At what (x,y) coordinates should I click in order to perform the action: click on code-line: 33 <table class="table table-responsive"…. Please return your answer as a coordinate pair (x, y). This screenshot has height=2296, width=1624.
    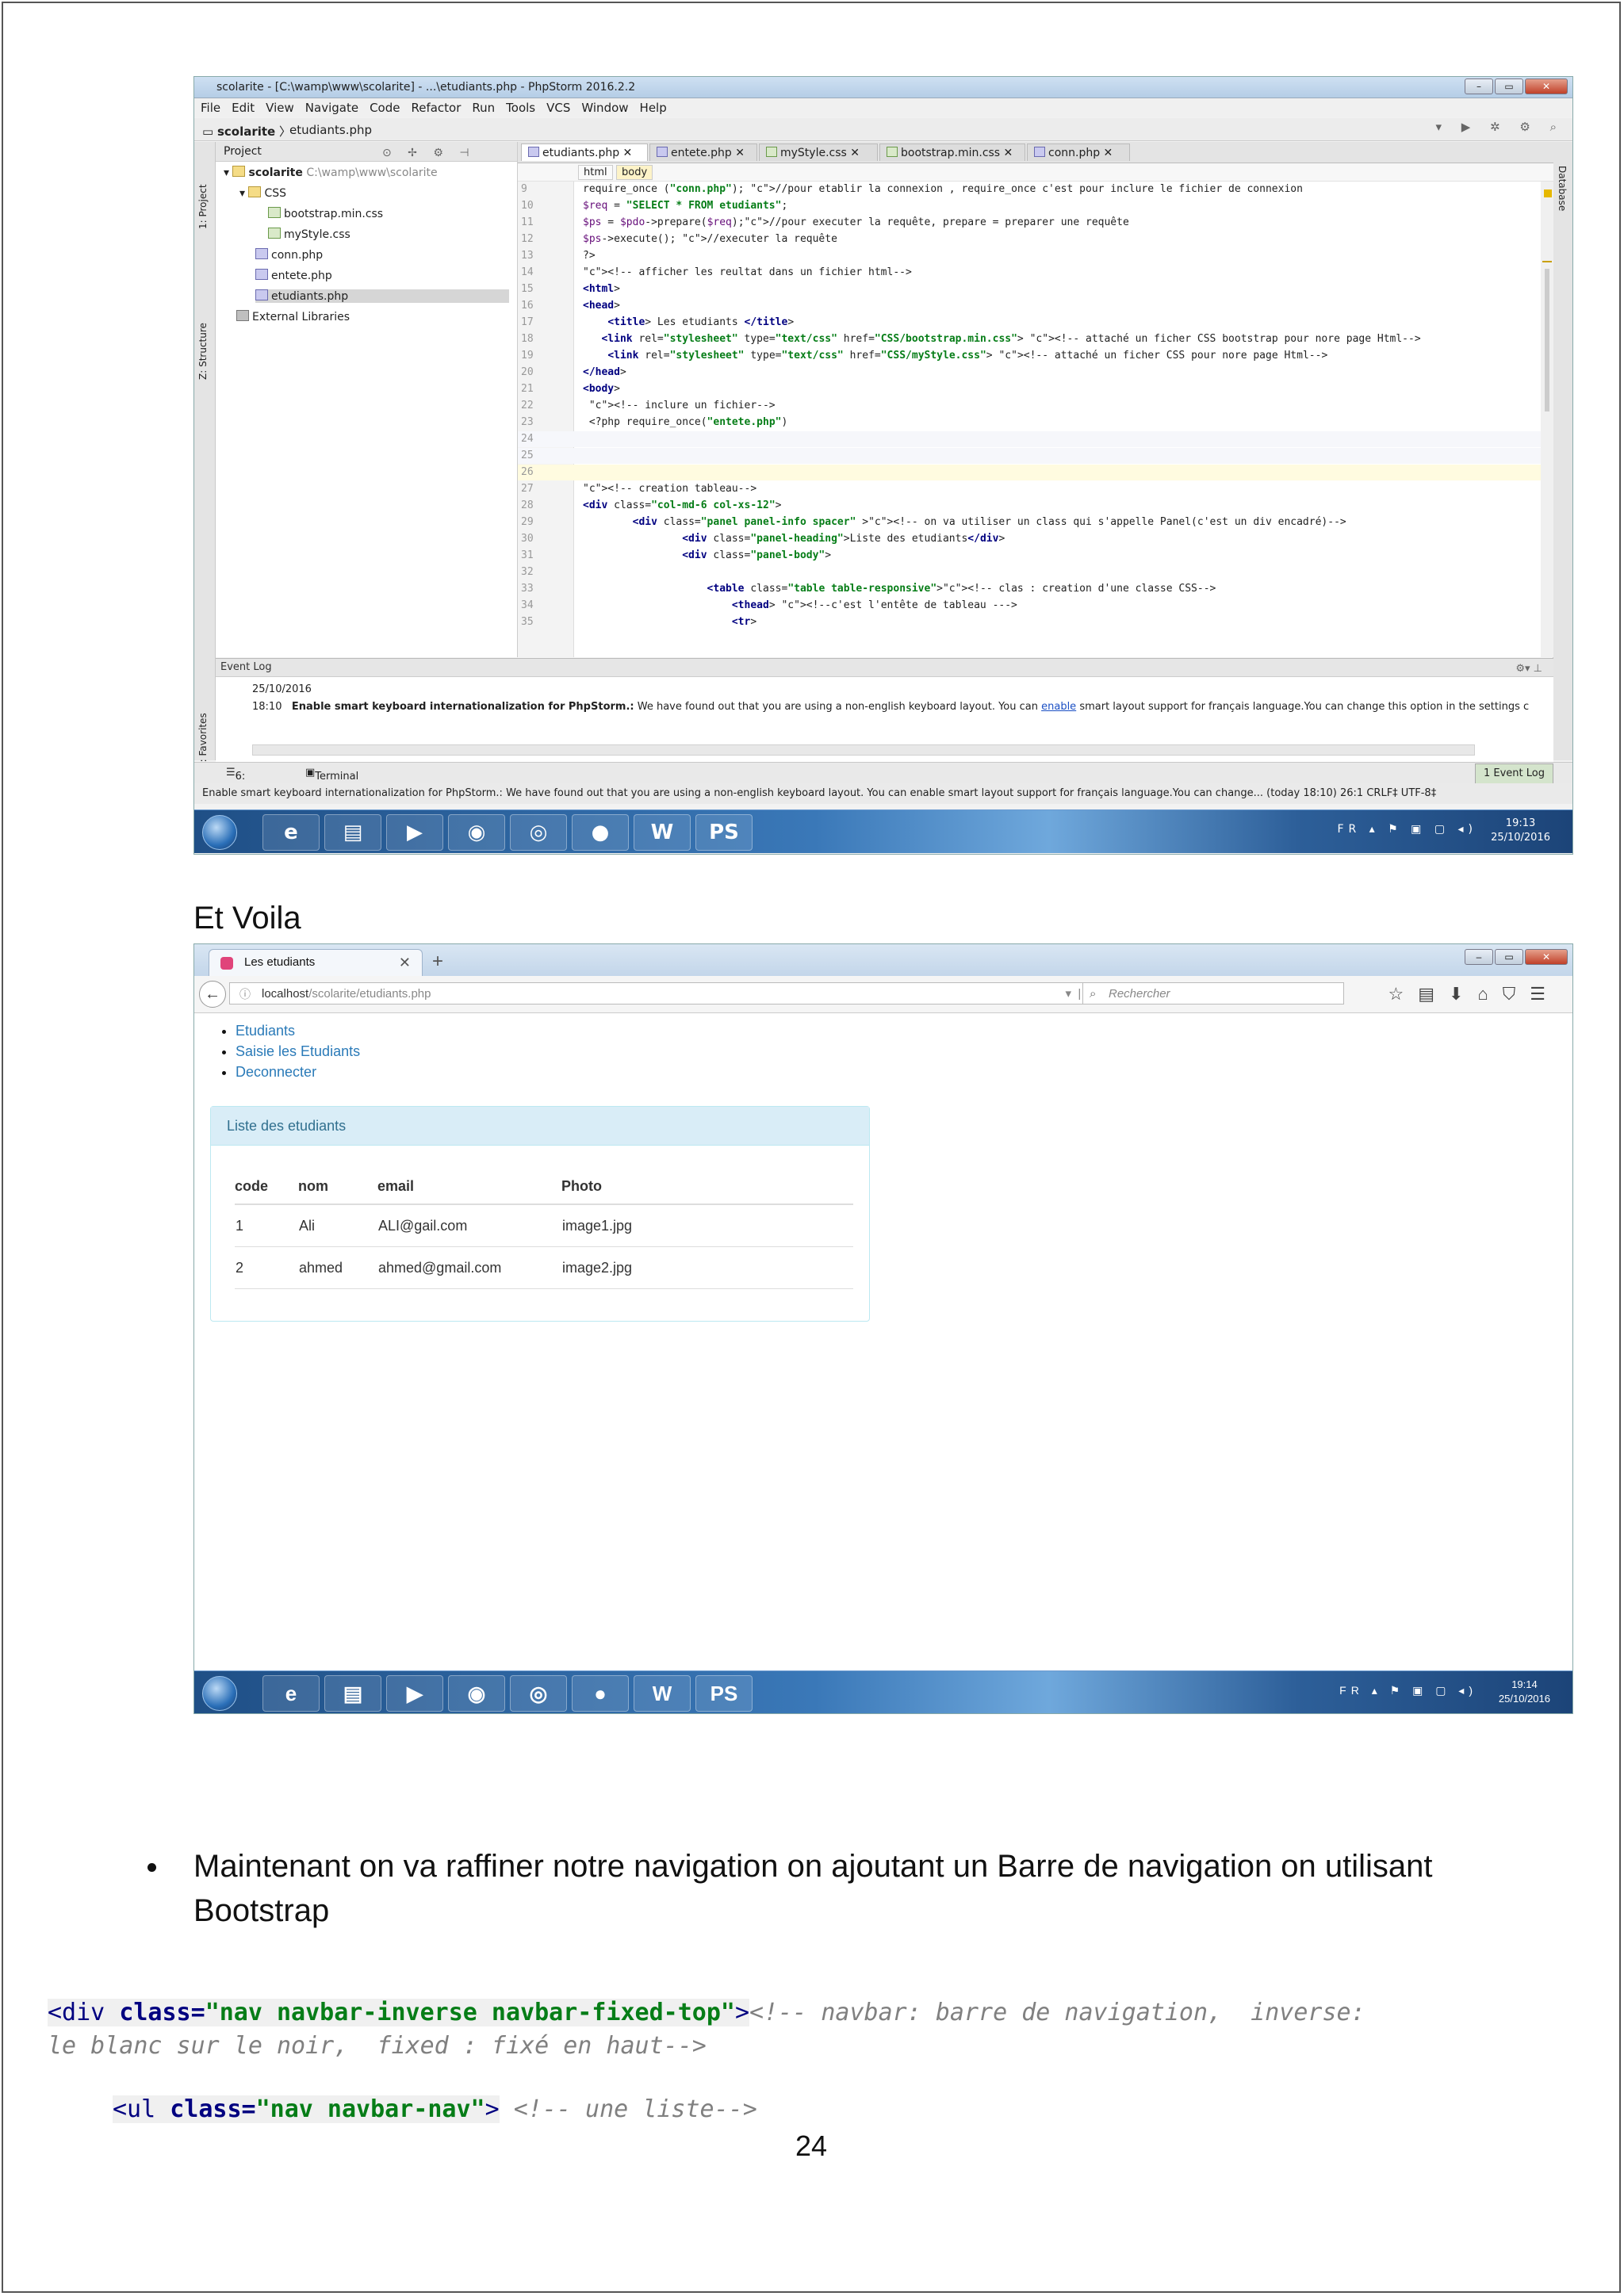
    Looking at the image, I should click on (1029, 589).